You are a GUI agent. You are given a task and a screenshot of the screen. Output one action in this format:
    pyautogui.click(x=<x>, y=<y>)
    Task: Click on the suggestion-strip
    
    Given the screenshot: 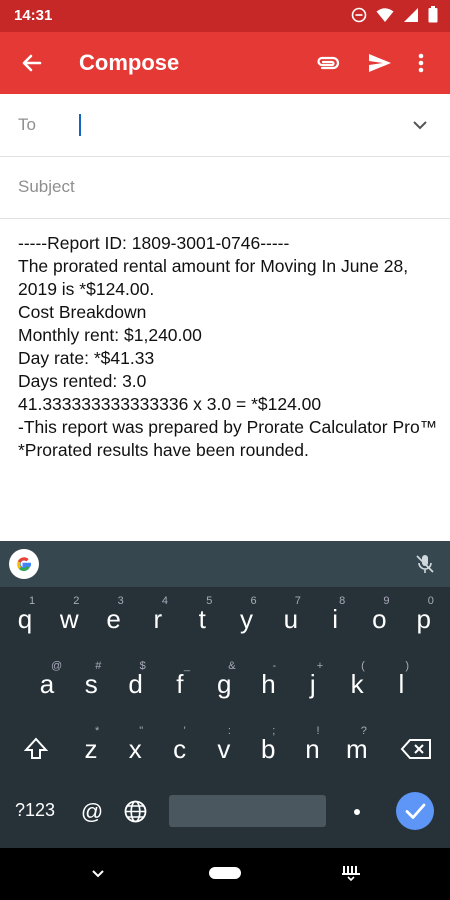 What is the action you would take?
    pyautogui.click(x=225, y=564)
    